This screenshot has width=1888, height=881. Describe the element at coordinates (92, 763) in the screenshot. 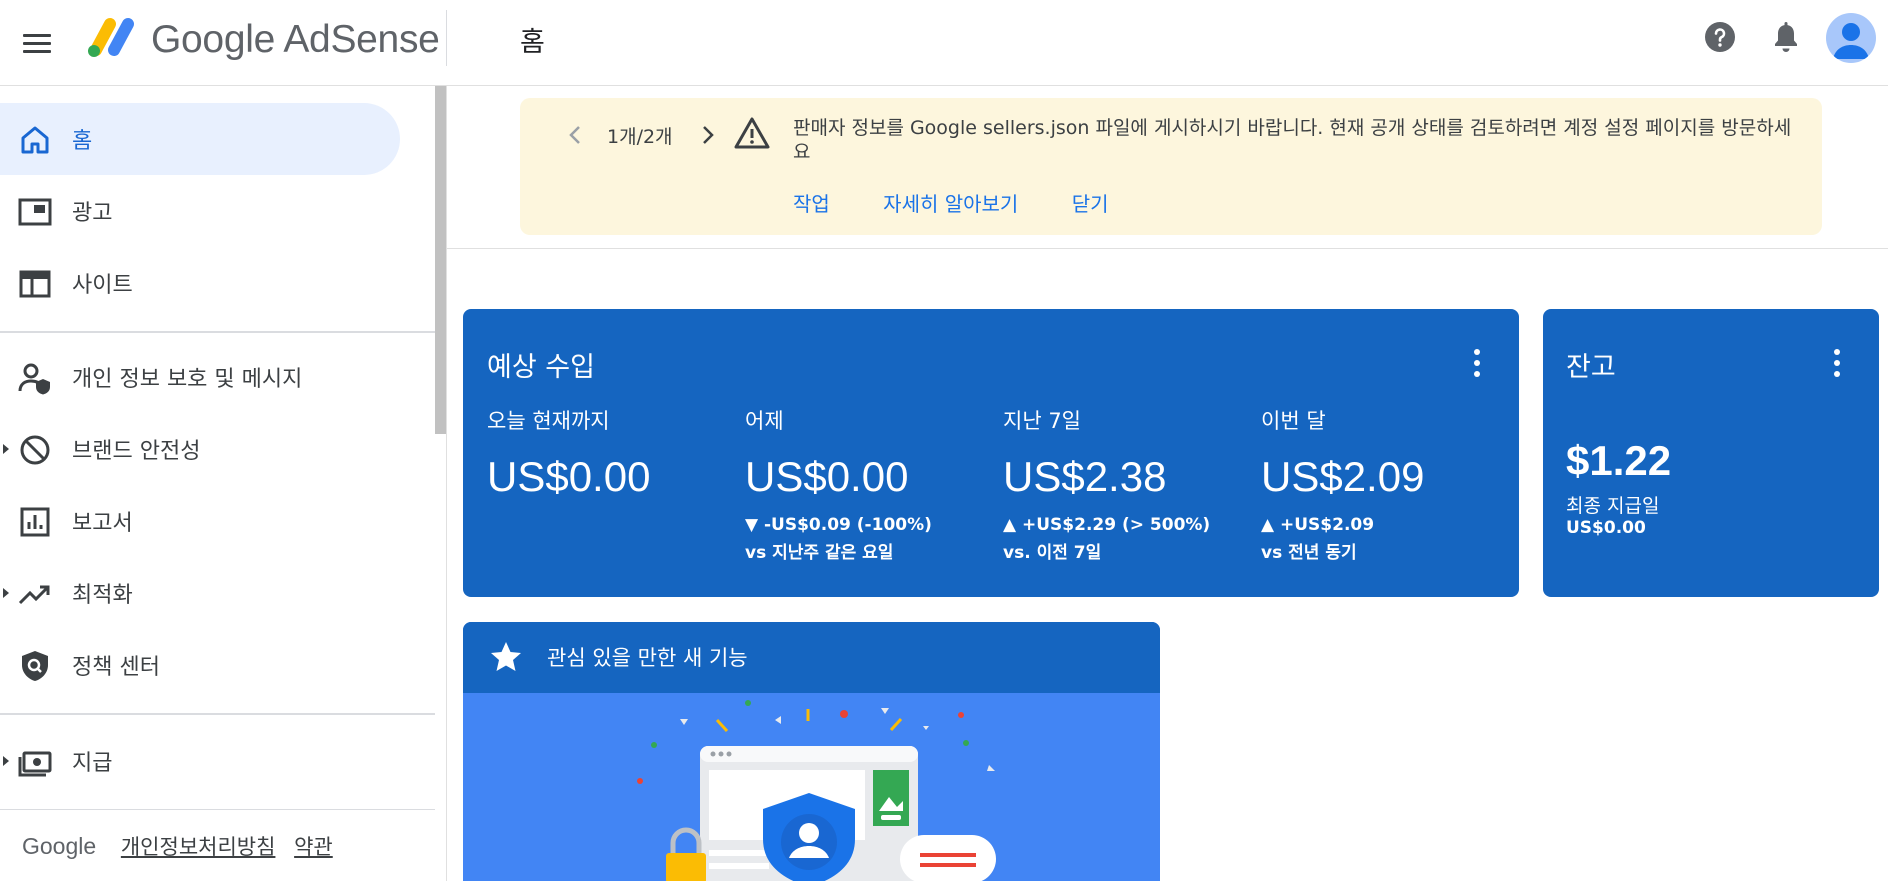

I see `sidebar-item-label: 지급` at that location.